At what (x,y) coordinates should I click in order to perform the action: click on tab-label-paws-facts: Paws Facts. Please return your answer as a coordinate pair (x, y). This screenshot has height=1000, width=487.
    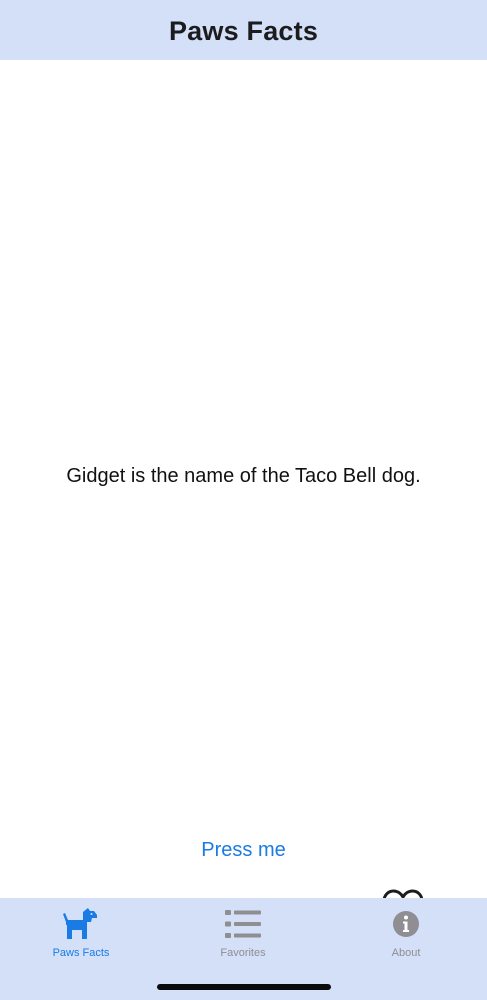
    Looking at the image, I should click on (81, 953).